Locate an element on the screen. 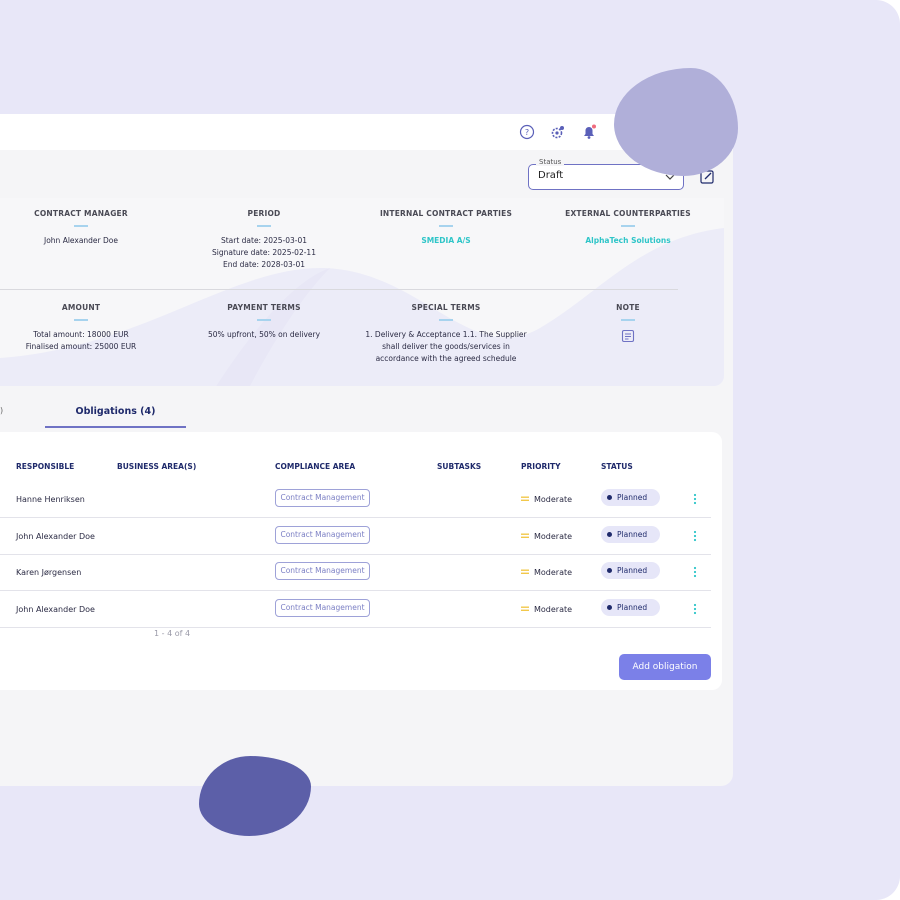  column-header-priority: PRIORITY is located at coordinates (541, 466).